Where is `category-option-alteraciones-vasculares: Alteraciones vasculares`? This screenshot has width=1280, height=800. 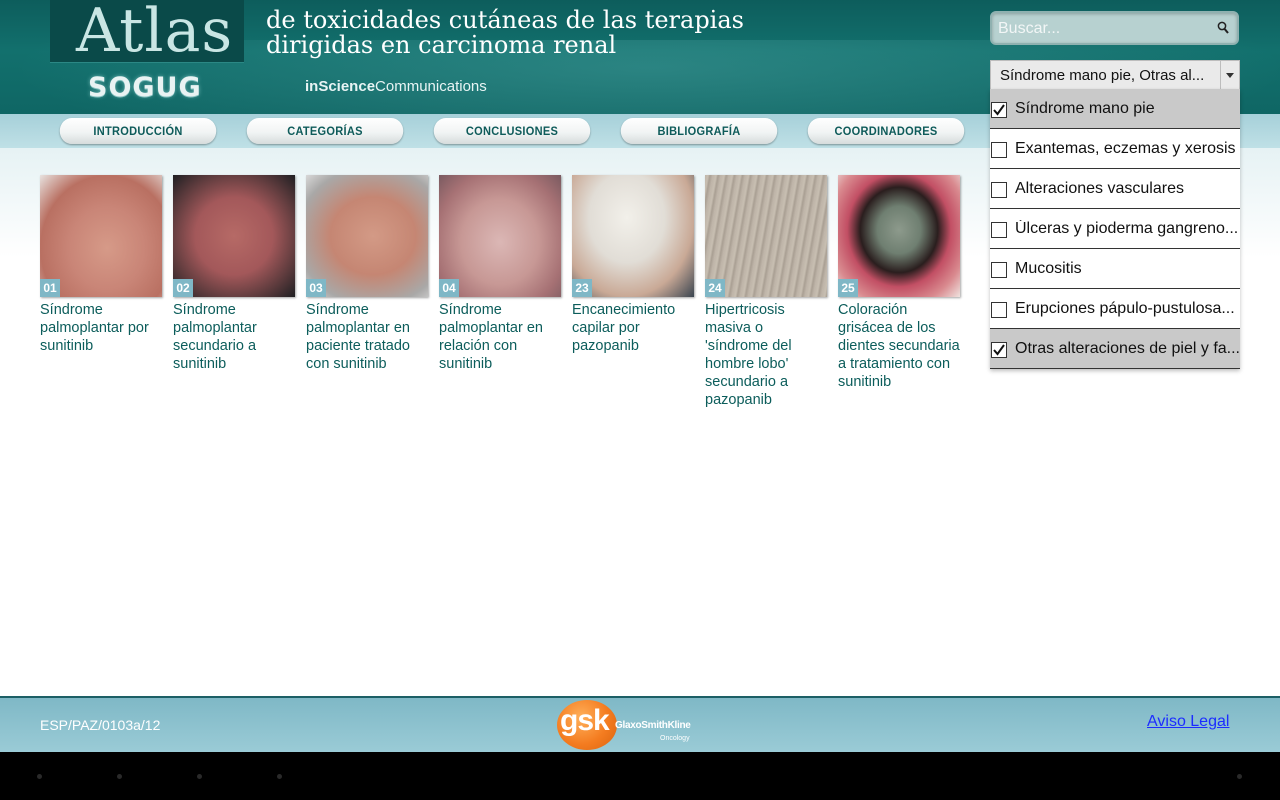 category-option-alteraciones-vasculares: Alteraciones vasculares is located at coordinates (1115, 189).